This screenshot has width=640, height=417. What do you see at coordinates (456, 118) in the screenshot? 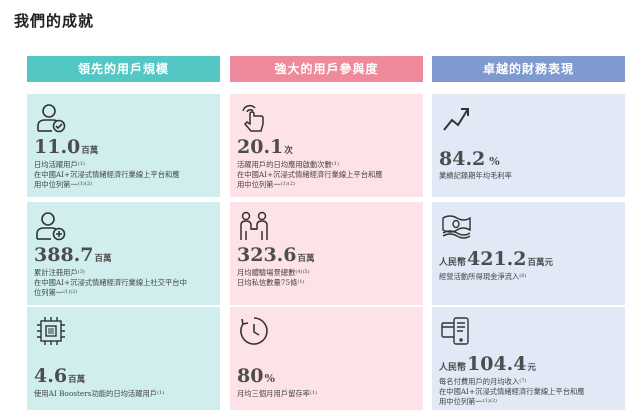
I see `trend-up-icon` at bounding box center [456, 118].